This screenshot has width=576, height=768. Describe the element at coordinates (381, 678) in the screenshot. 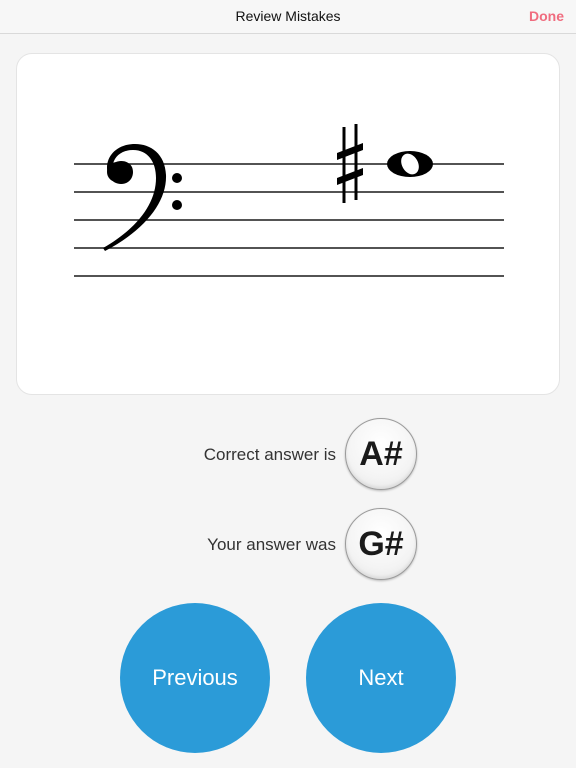

I see `next-button: Next` at that location.